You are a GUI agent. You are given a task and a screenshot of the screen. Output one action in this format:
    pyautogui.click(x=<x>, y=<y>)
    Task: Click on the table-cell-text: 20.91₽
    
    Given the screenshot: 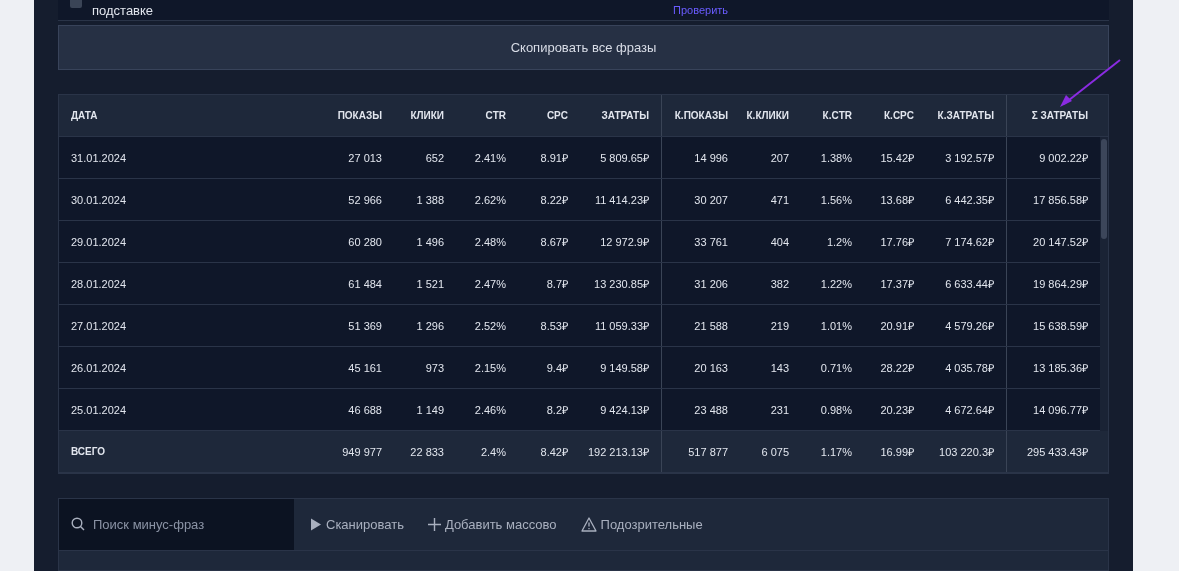 What is the action you would take?
    pyautogui.click(x=897, y=327)
    